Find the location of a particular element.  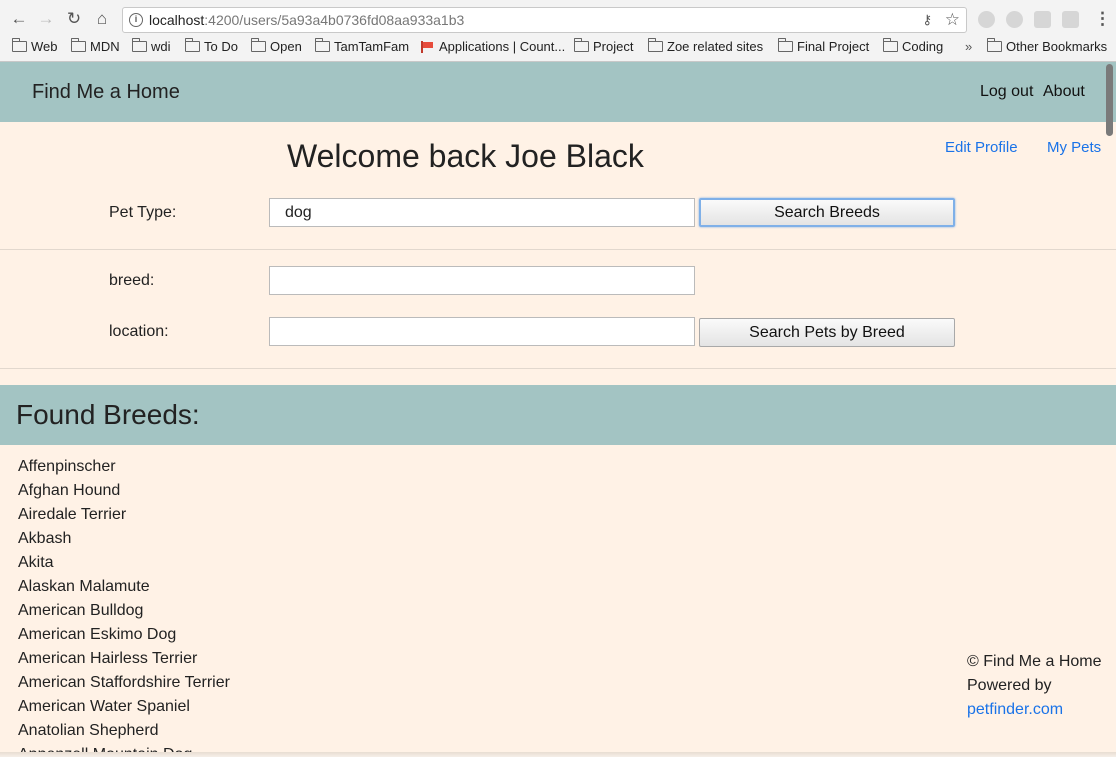

bookmark-folder: wdi is located at coordinates (151, 46).